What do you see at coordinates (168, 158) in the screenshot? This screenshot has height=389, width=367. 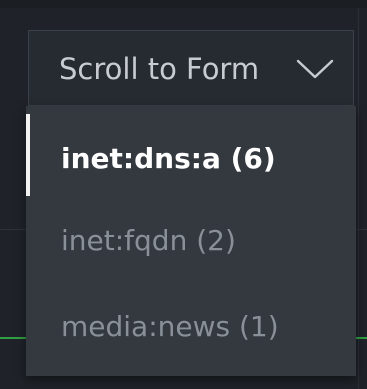 I see `menu-item-label: inet:dns:a (6)` at bounding box center [168, 158].